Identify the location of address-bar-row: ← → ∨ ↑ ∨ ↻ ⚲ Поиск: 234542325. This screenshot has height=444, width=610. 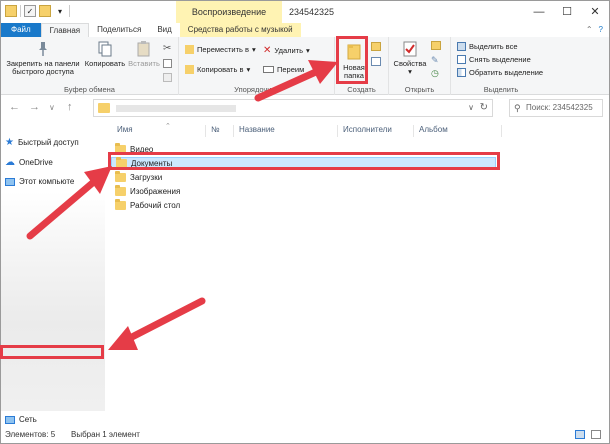
(305, 108).